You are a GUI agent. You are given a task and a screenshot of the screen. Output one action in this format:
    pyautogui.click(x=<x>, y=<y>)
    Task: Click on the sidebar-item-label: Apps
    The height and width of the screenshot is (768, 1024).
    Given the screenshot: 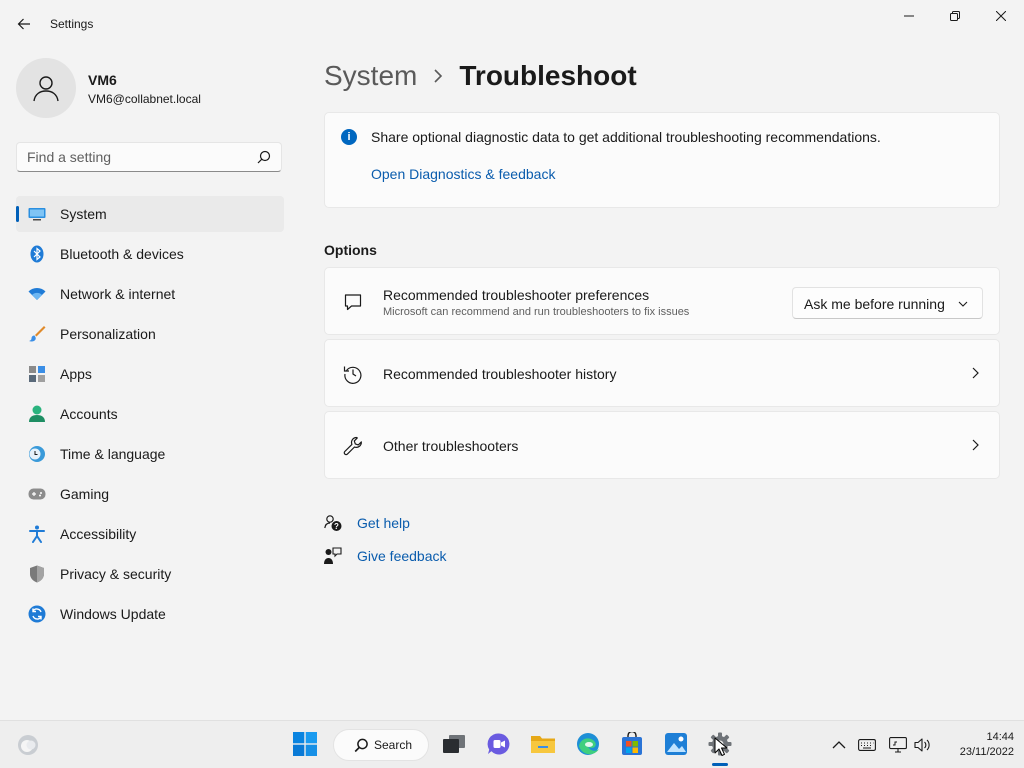 What is the action you would take?
    pyautogui.click(x=76, y=374)
    